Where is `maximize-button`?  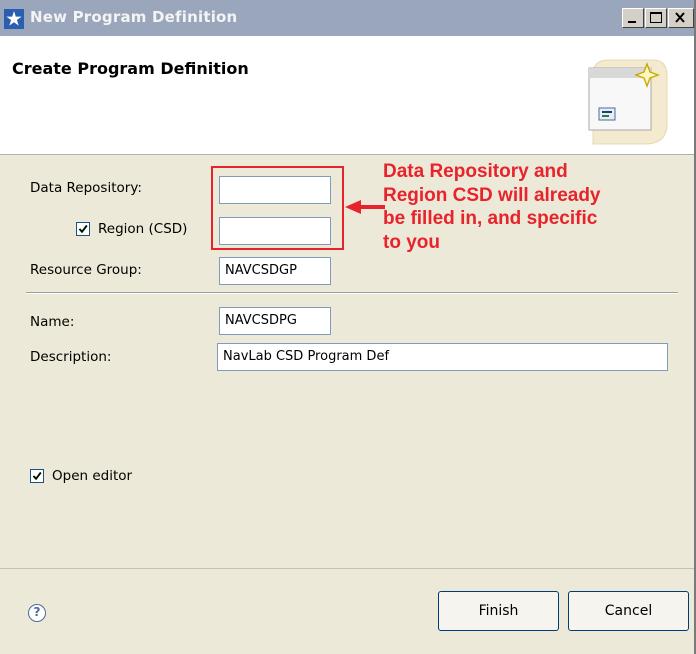 maximize-button is located at coordinates (656, 18).